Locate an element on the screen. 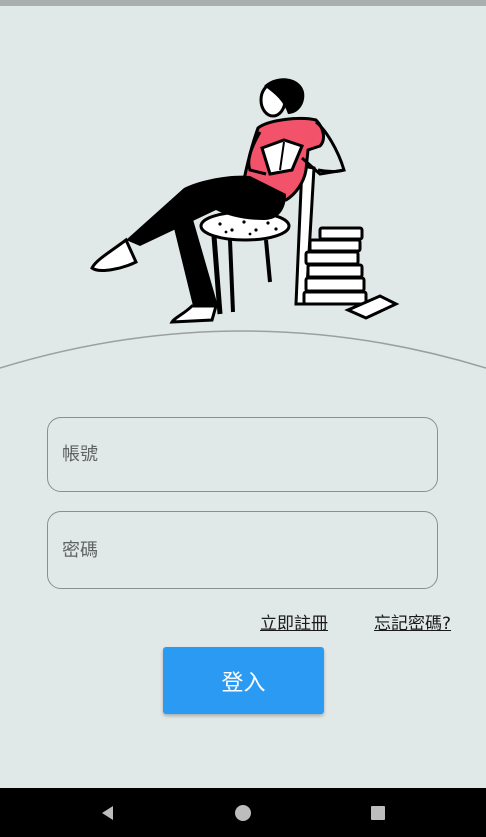 The height and width of the screenshot is (837, 486). back-icon is located at coordinates (108, 812).